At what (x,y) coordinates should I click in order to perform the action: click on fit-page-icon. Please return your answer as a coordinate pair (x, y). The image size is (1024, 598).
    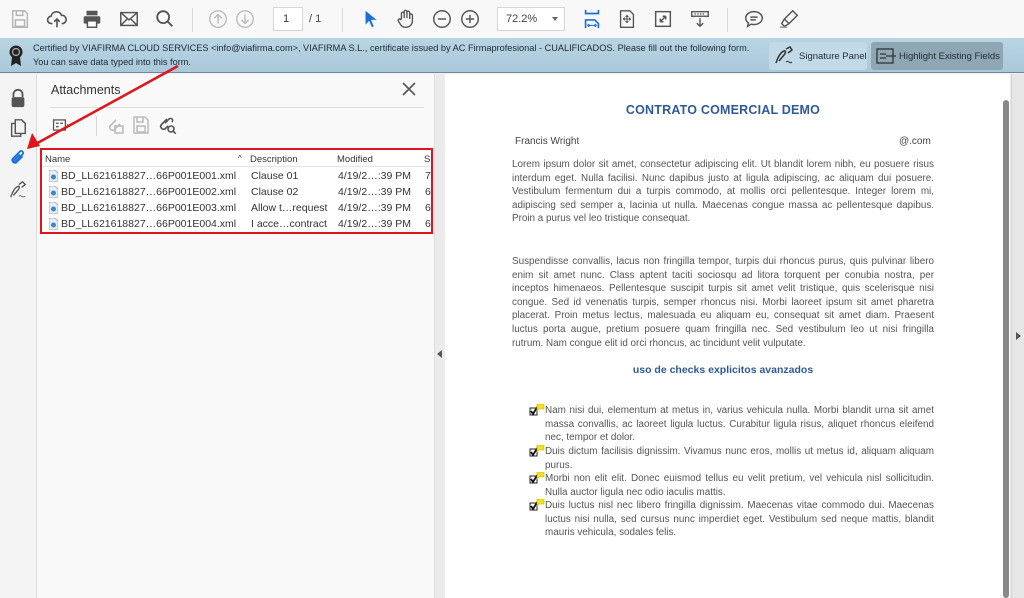
    Looking at the image, I should click on (627, 19).